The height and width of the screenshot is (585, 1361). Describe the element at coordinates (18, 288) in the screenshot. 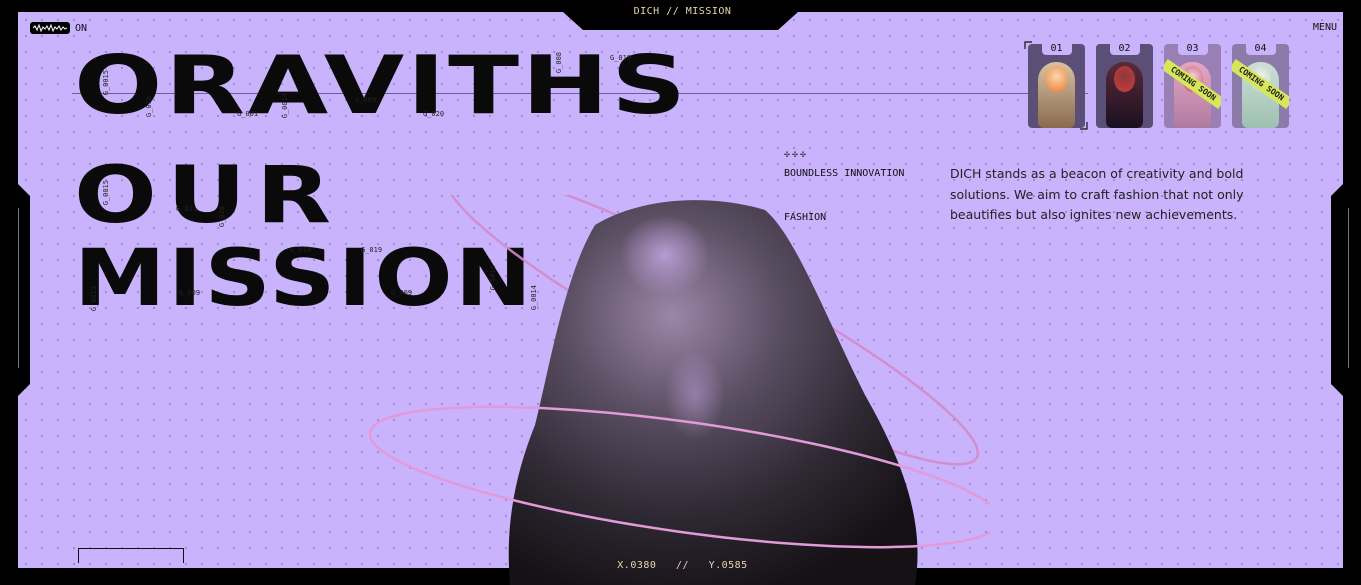

I see `left-scroll-indicator` at that location.